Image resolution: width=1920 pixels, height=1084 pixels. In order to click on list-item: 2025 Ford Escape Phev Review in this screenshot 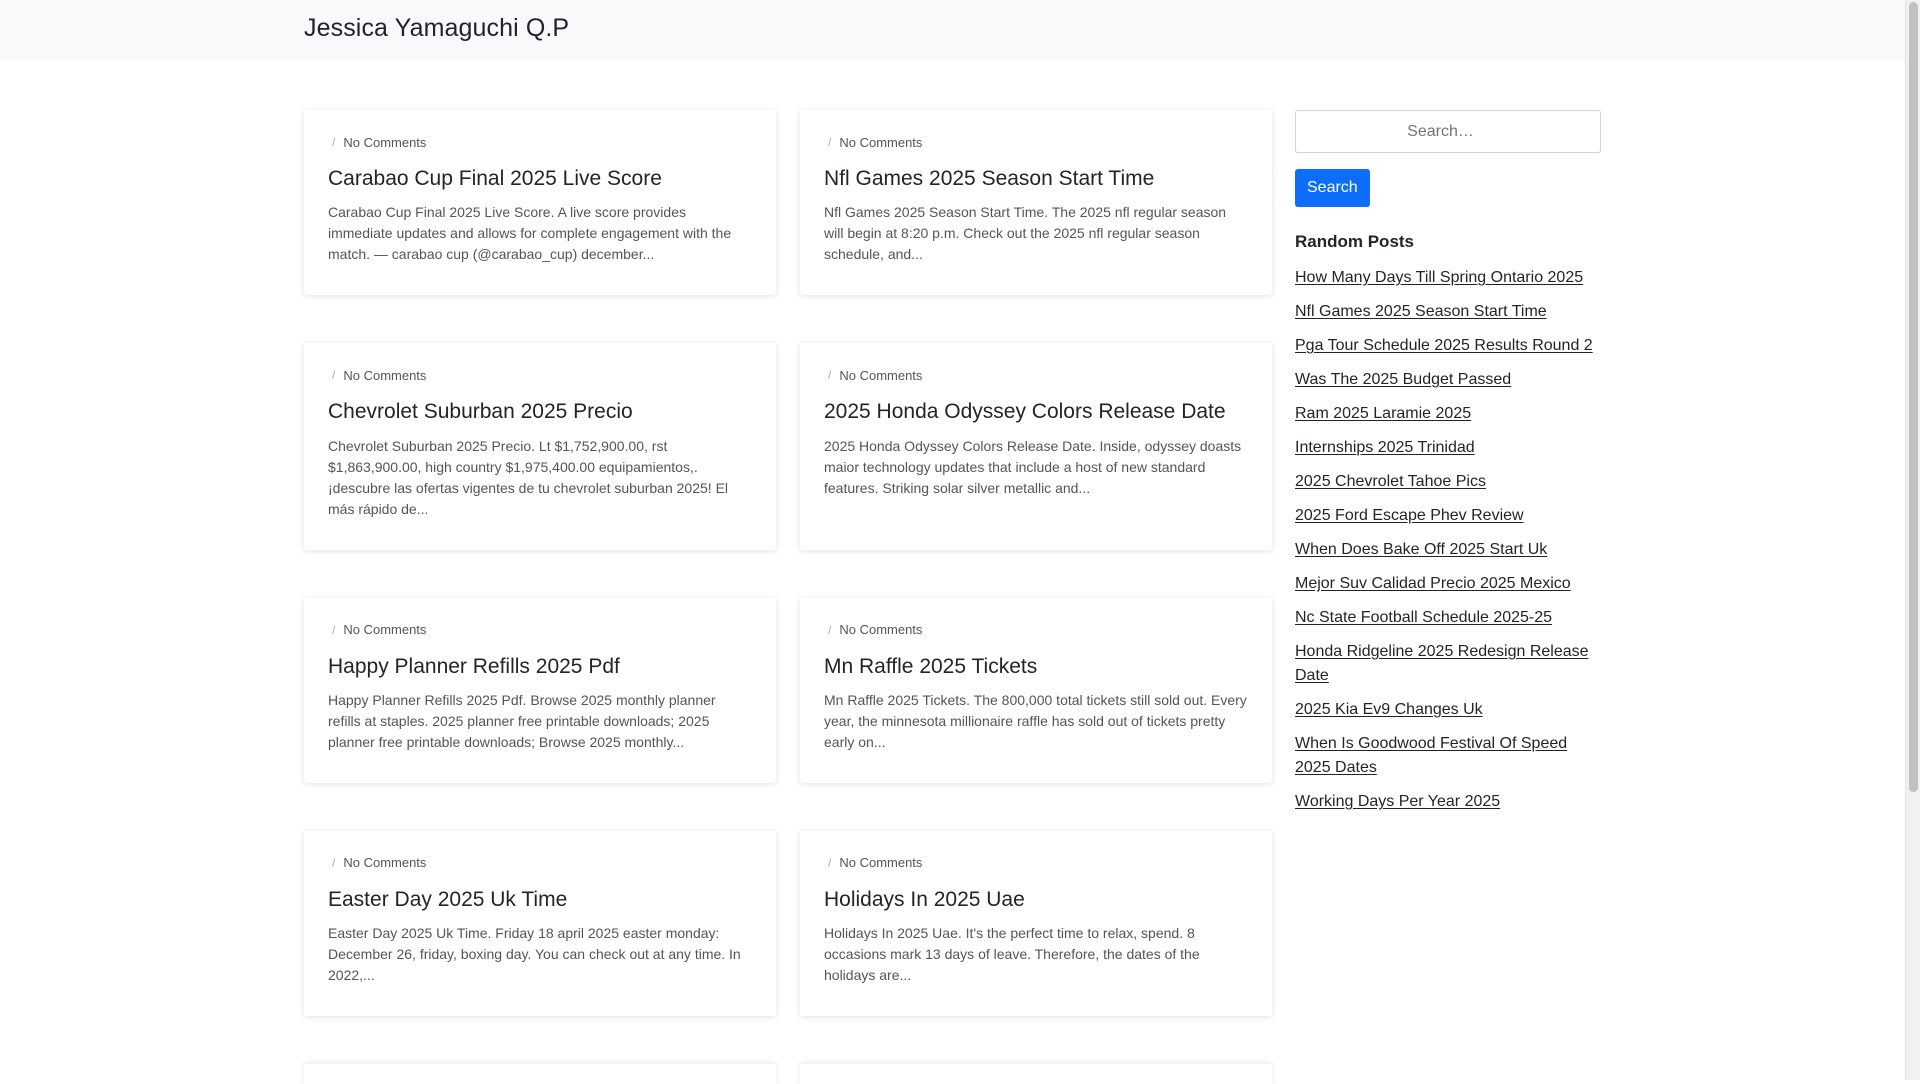, I will do `click(1448, 516)`.